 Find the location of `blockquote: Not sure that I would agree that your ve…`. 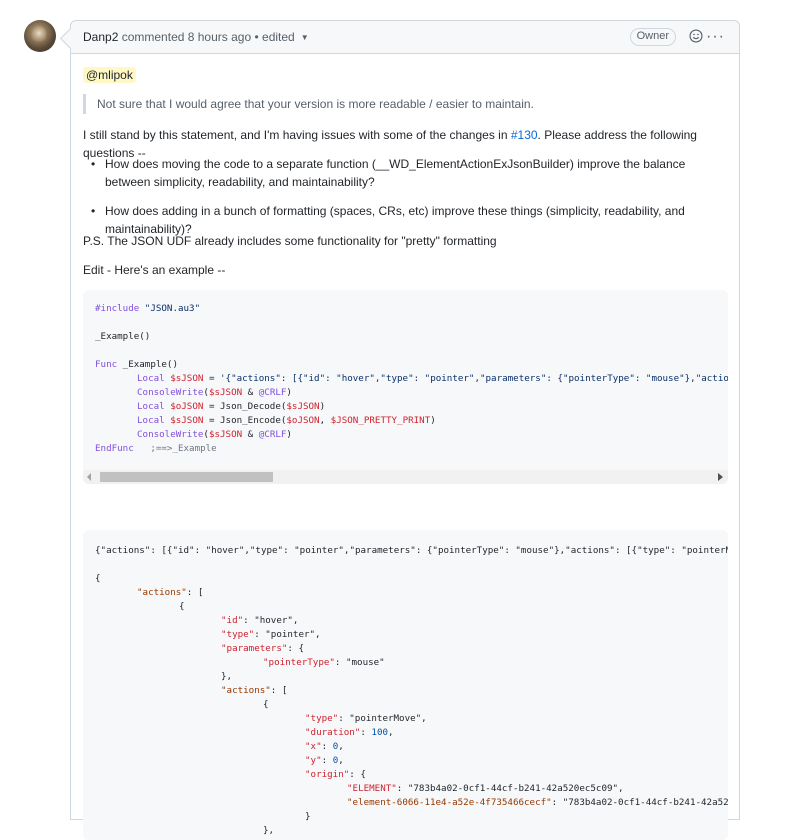

blockquote: Not sure that I would agree that your ve… is located at coordinates (308, 104).